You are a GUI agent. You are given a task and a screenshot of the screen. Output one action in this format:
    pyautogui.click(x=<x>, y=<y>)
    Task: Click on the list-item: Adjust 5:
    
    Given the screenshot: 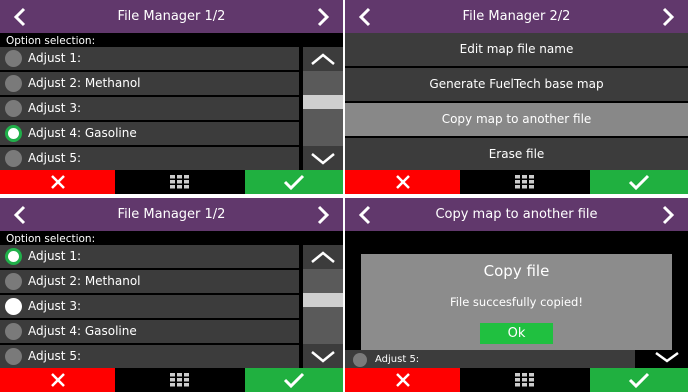 What is the action you would take?
    pyautogui.click(x=490, y=359)
    